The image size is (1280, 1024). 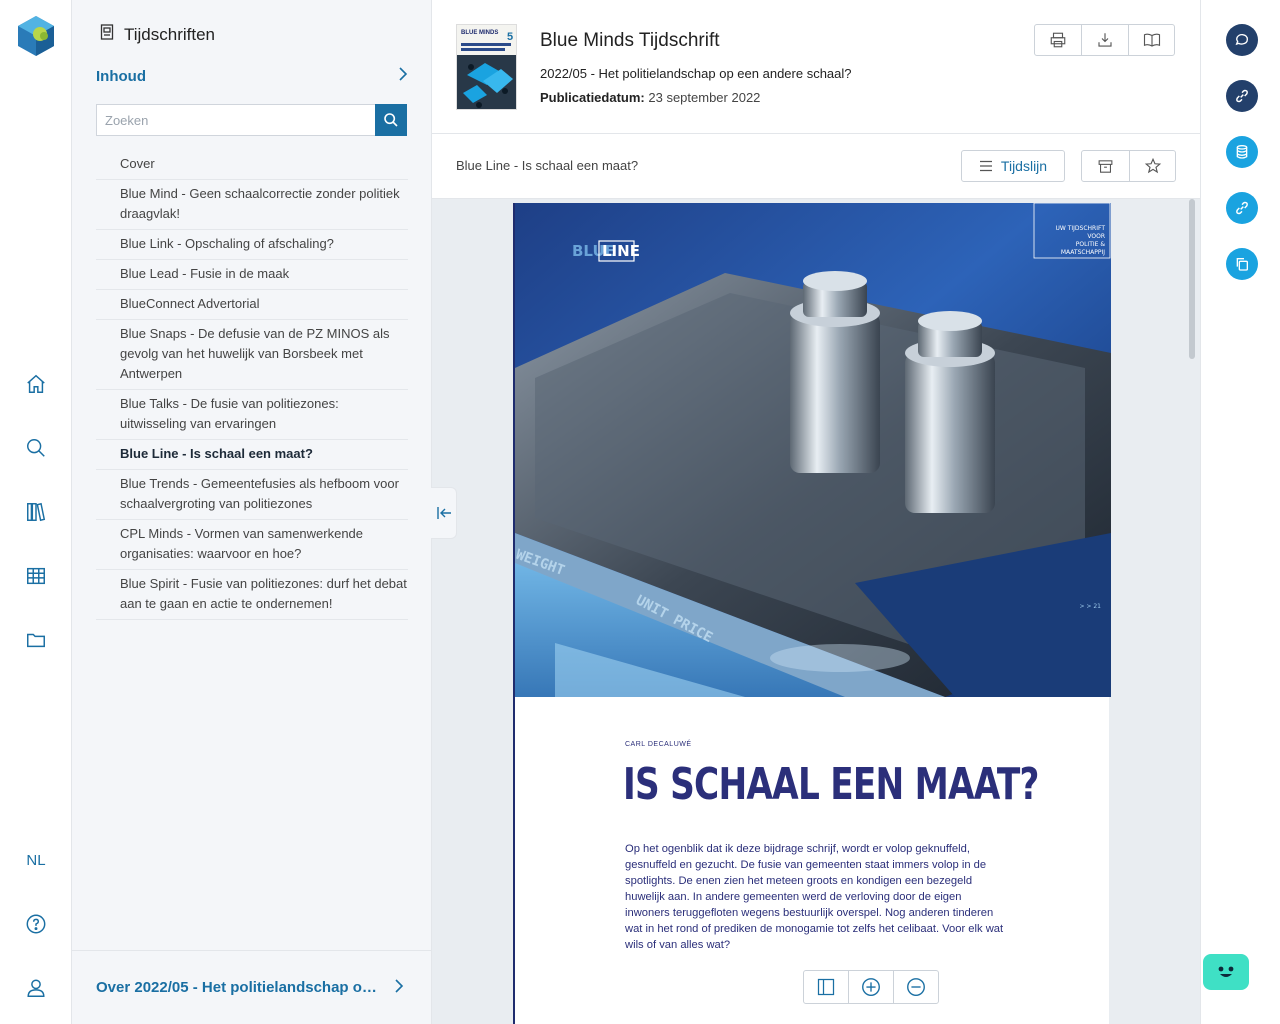 I want to click on page-tagline-1: UW TIJDSCHRIFT, so click(x=1080, y=228).